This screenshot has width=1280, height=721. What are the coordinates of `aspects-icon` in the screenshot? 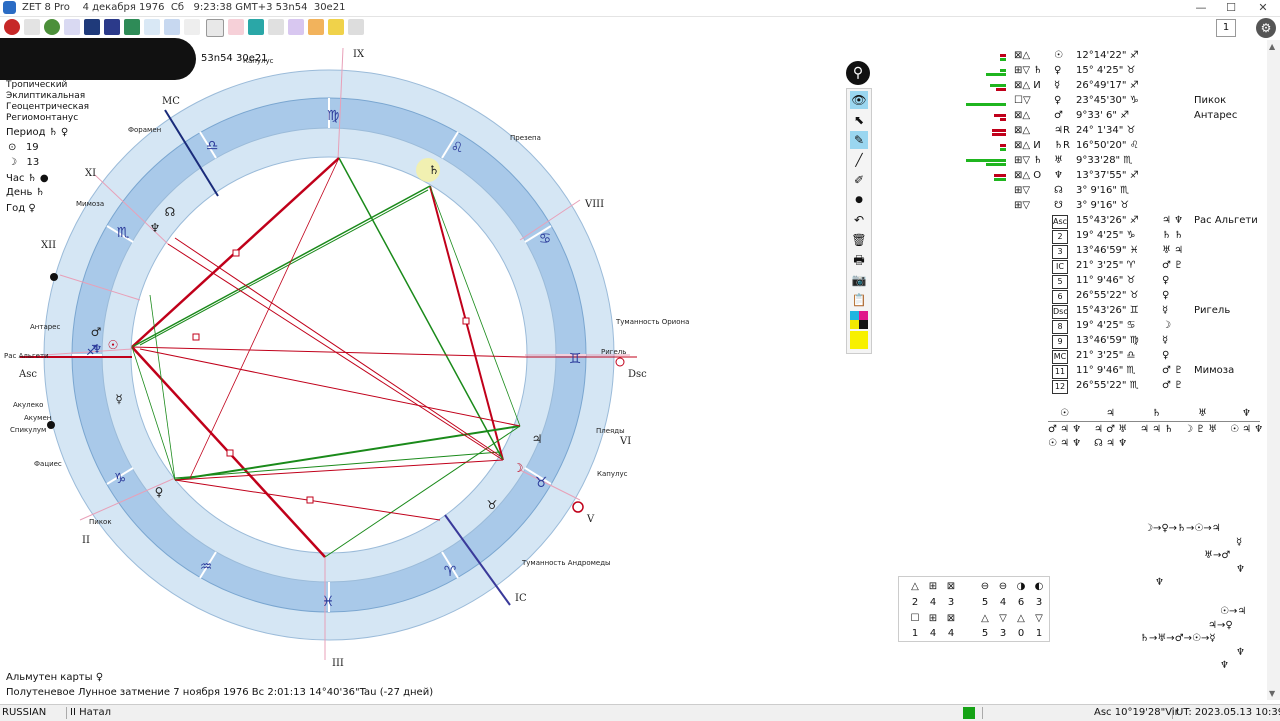 It's located at (152, 27).